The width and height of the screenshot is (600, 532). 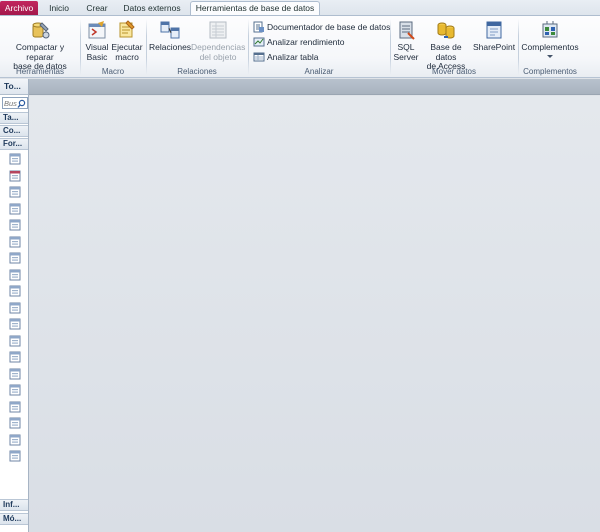 I want to click on sql-label-1: SQL, so click(x=406, y=47).